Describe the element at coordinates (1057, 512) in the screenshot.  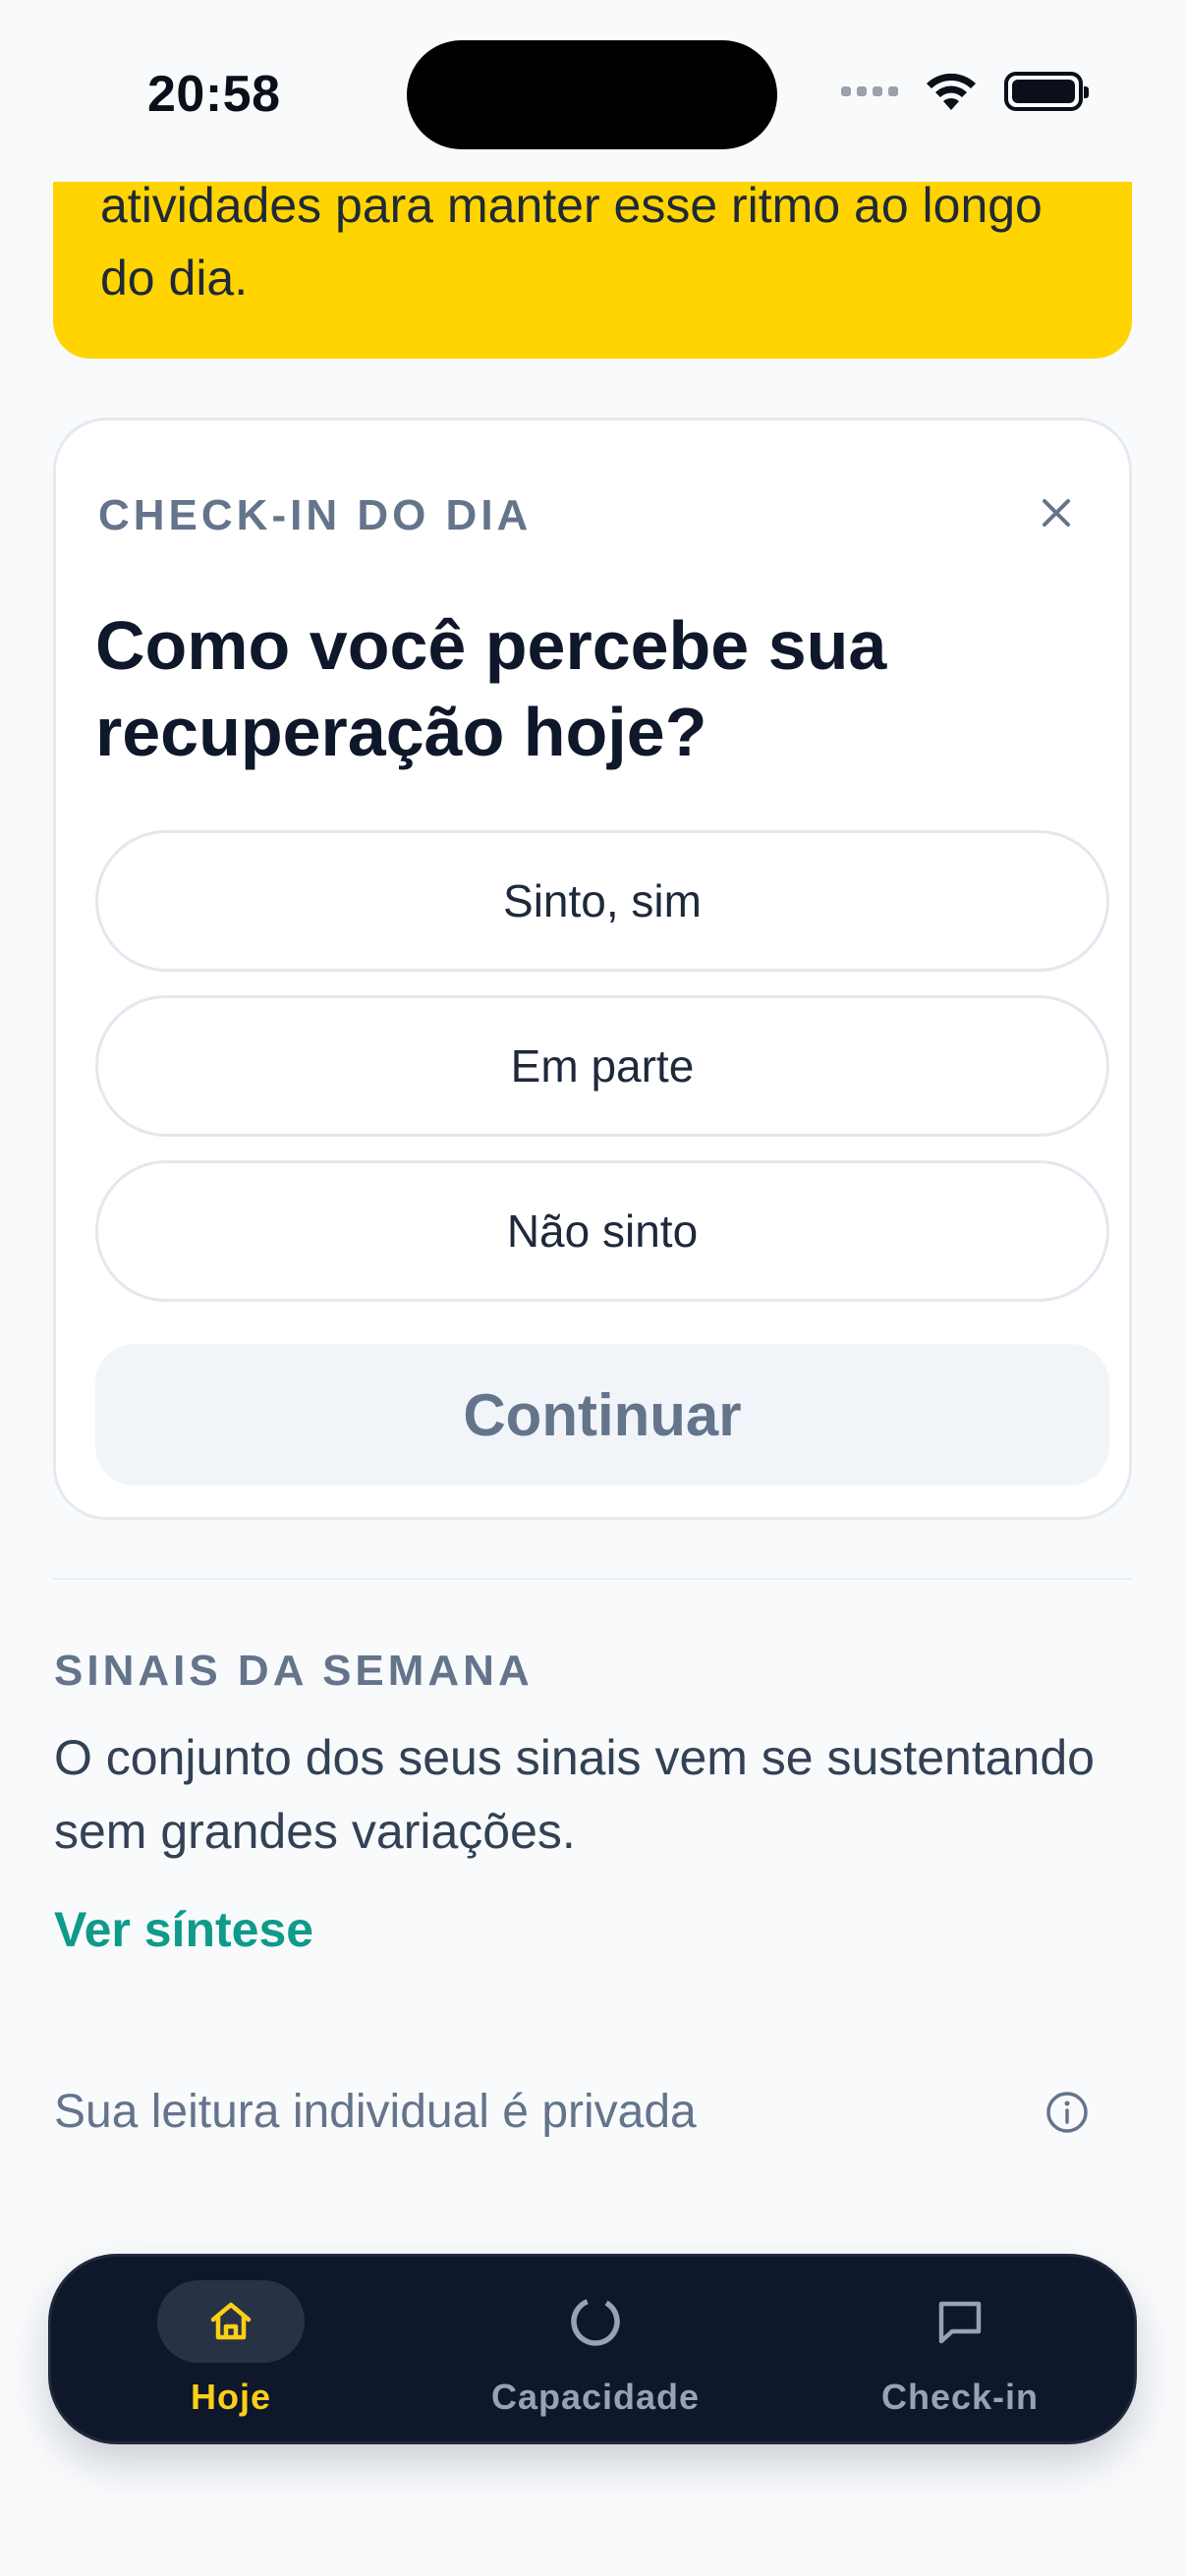
I see `close-icon` at that location.